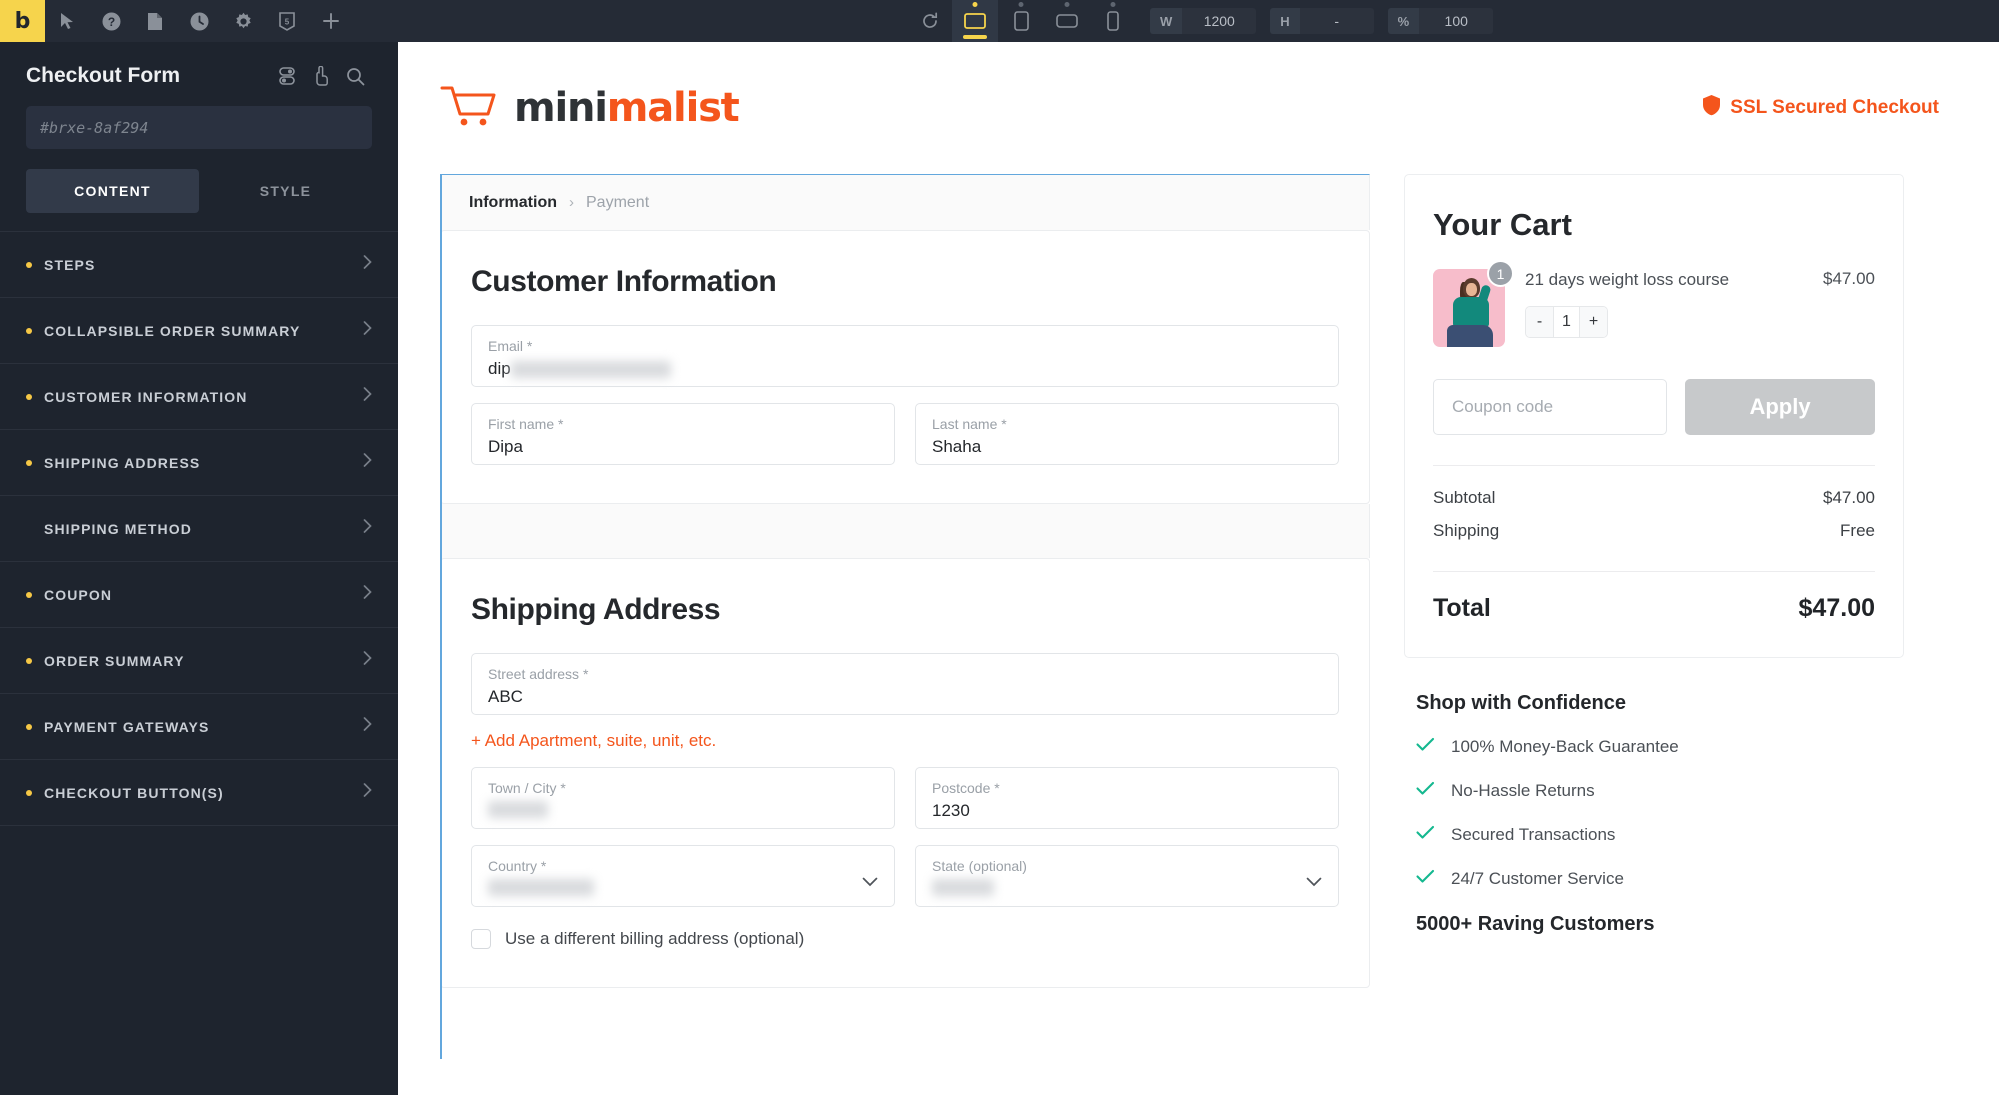 This screenshot has width=1999, height=1095. Describe the element at coordinates (199, 727) in the screenshot. I see `sidebar-item-payment-gateways: PAYMENT GATEWAYS` at that location.